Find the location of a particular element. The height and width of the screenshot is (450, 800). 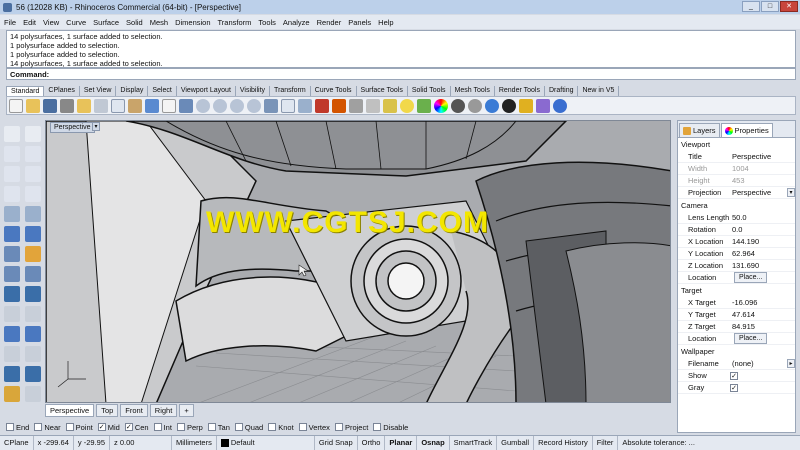

record-history-toggle: Record History is located at coordinates (563, 443).